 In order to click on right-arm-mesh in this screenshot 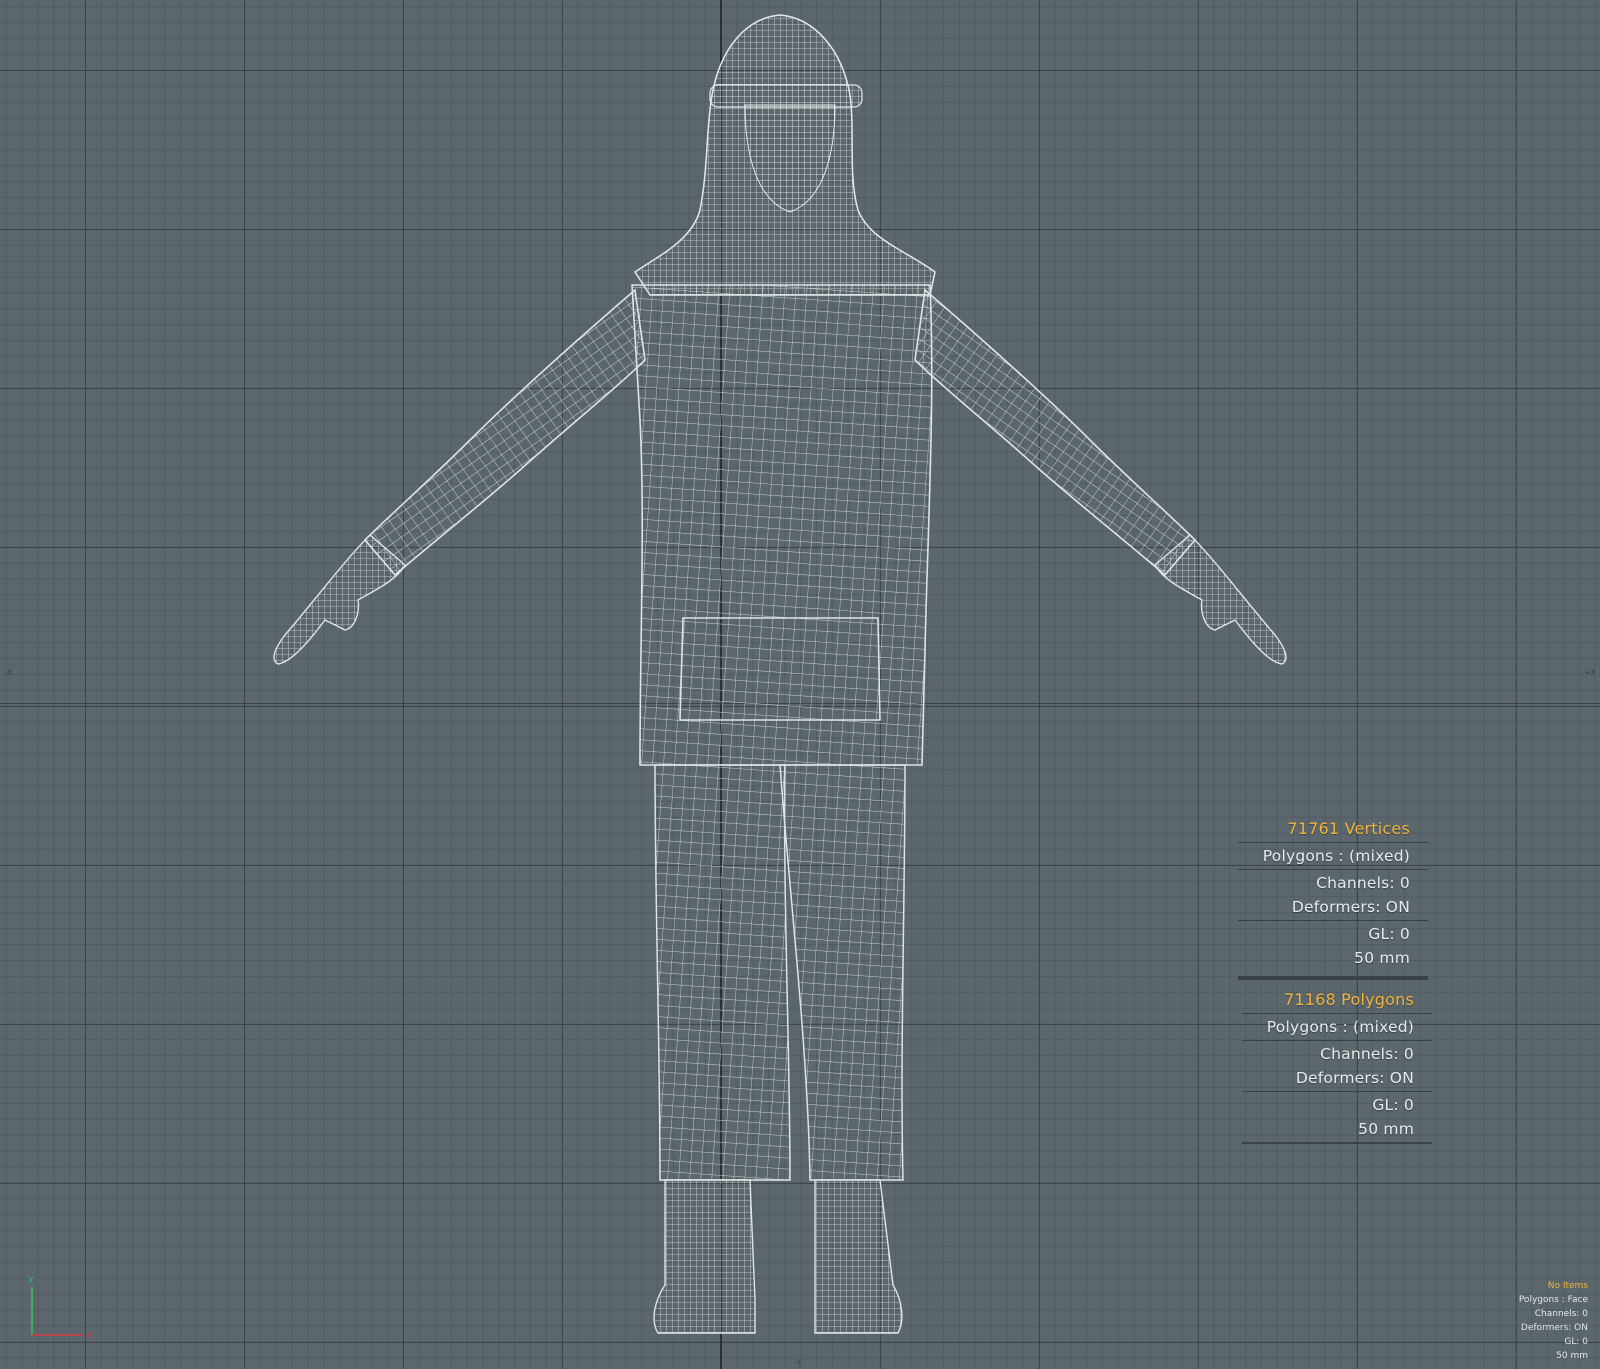, I will do `click(1055, 432)`.